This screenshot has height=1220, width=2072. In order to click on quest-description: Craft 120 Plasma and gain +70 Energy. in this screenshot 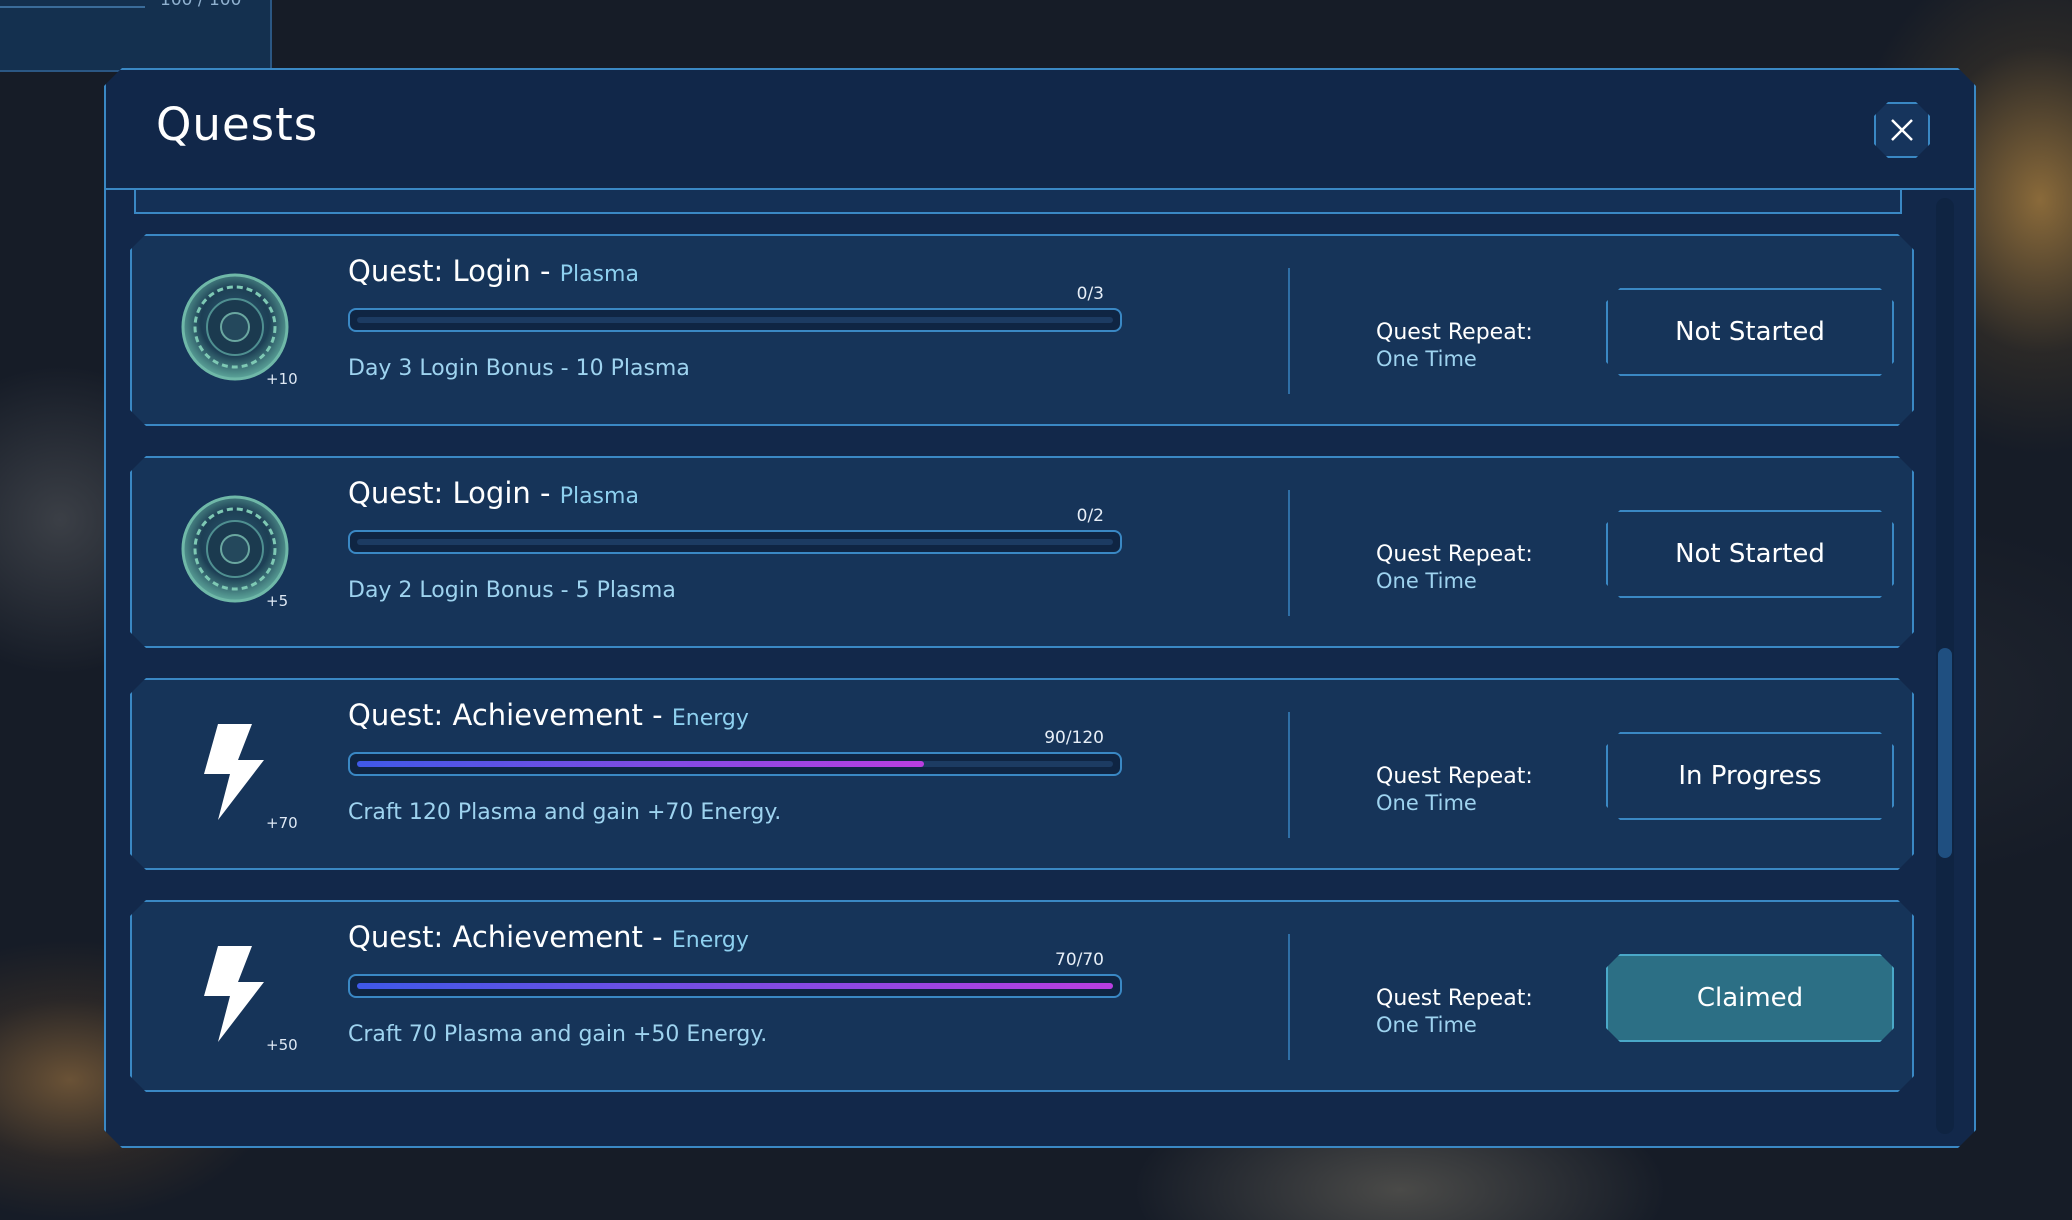, I will do `click(565, 812)`.